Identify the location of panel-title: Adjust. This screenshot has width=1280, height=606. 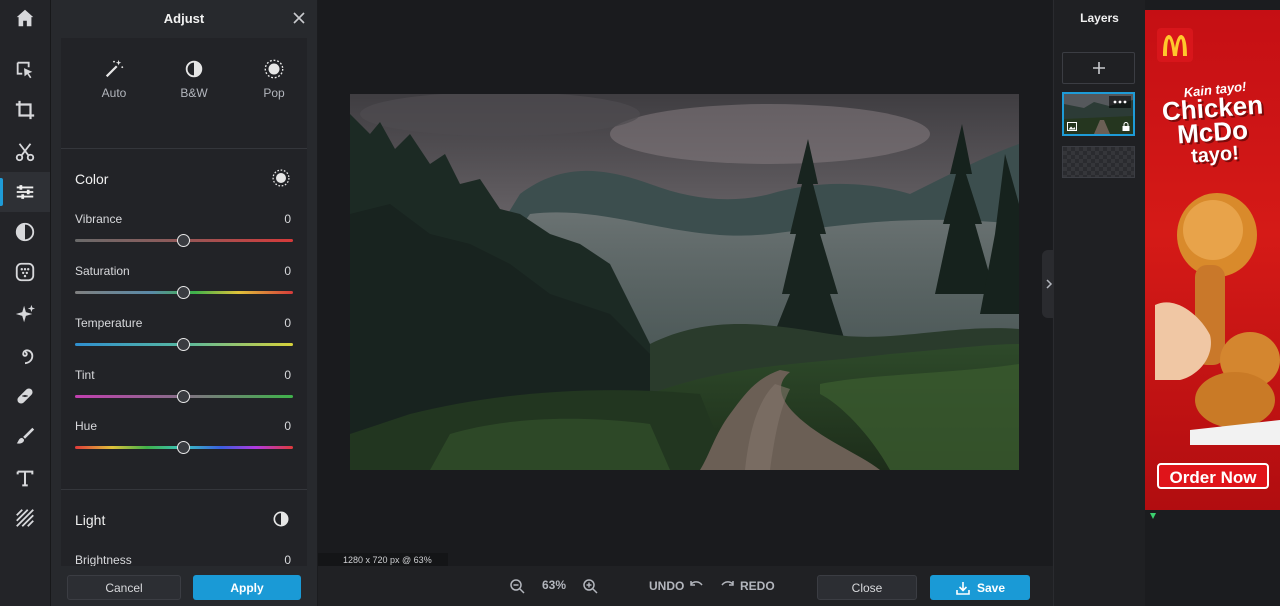
(184, 18).